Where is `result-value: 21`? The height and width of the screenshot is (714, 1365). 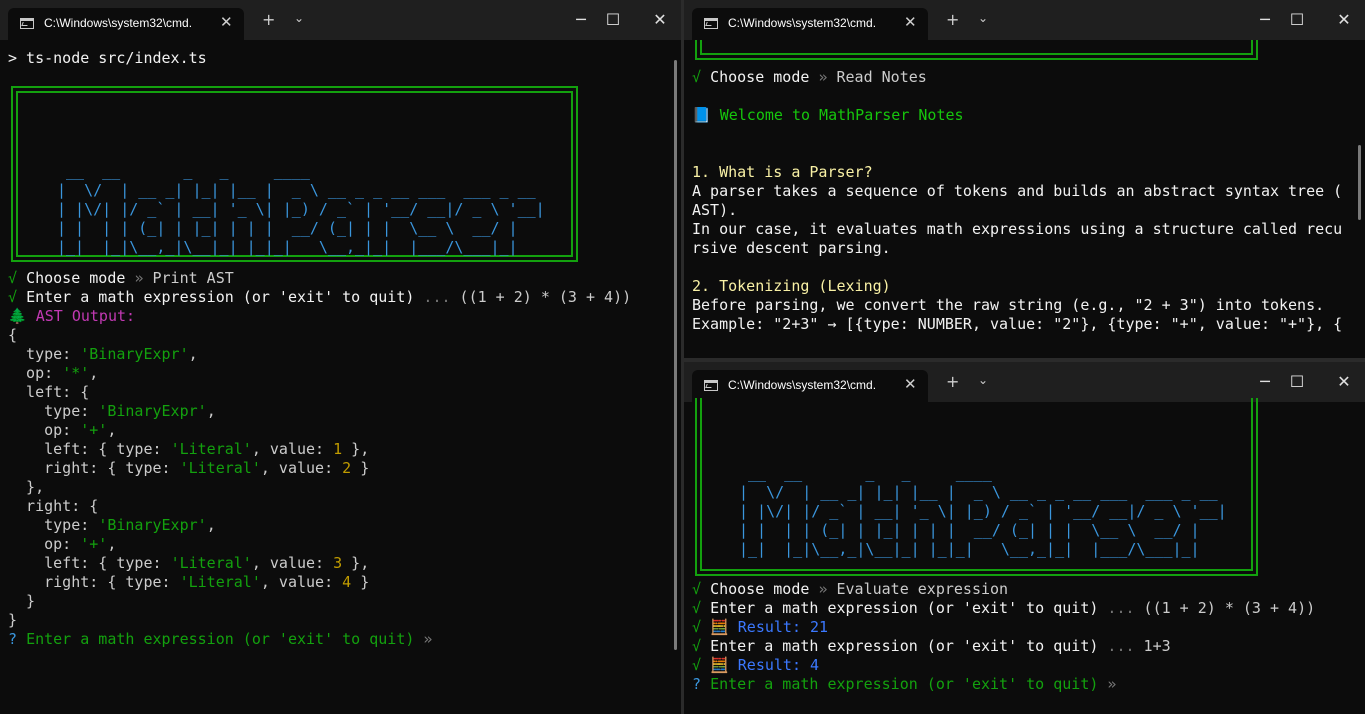 result-value: 21 is located at coordinates (819, 627).